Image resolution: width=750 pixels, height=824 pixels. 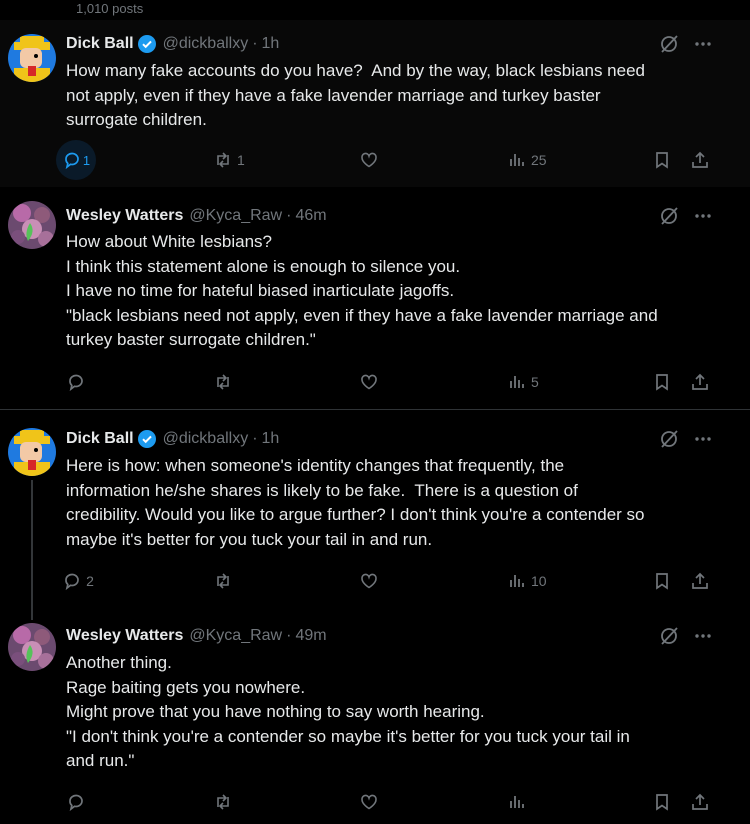 I want to click on text-line: How about White lesbians?, so click(x=169, y=241).